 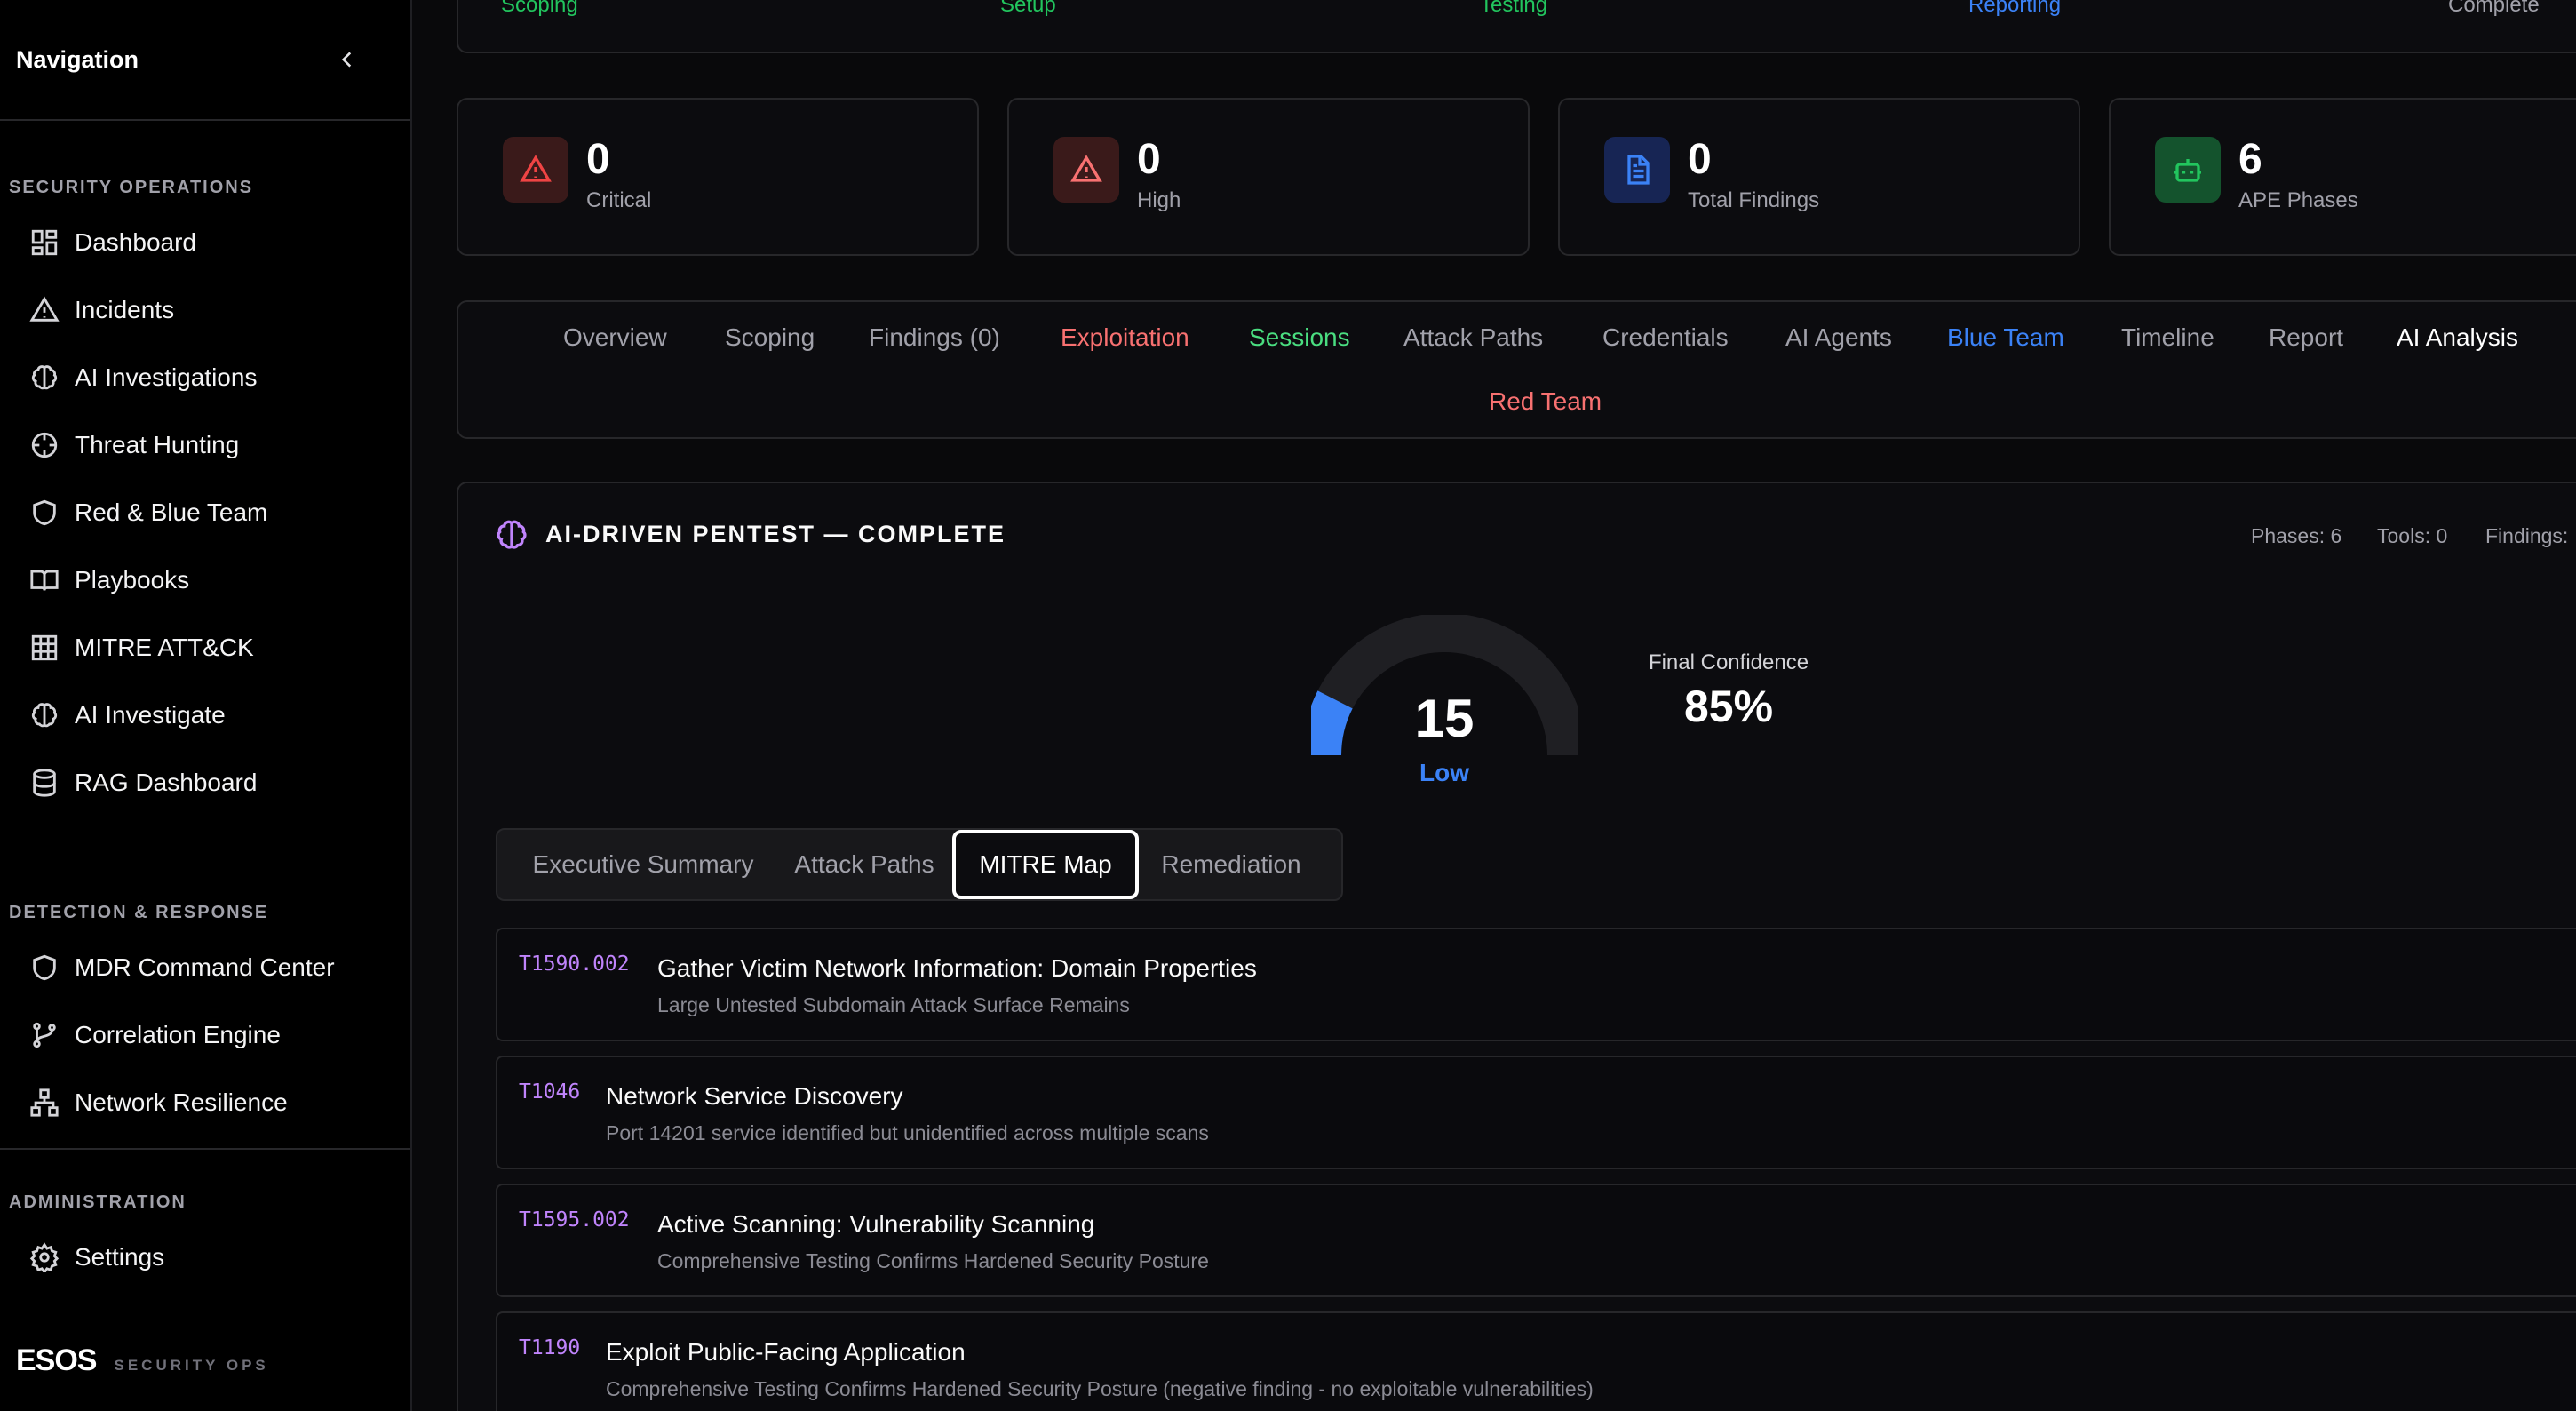 What do you see at coordinates (2298, 200) in the screenshot?
I see `stat-label: APE Phases` at bounding box center [2298, 200].